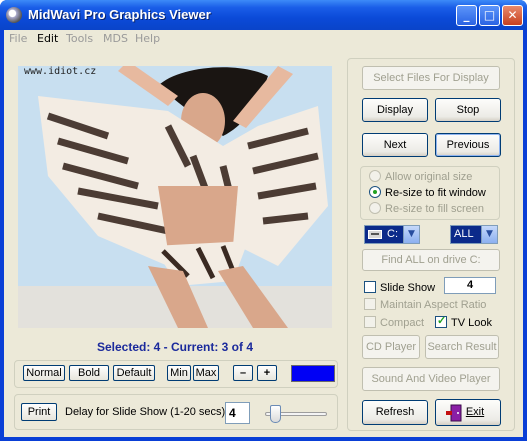  I want to click on exit-door-icon, so click(454, 413).